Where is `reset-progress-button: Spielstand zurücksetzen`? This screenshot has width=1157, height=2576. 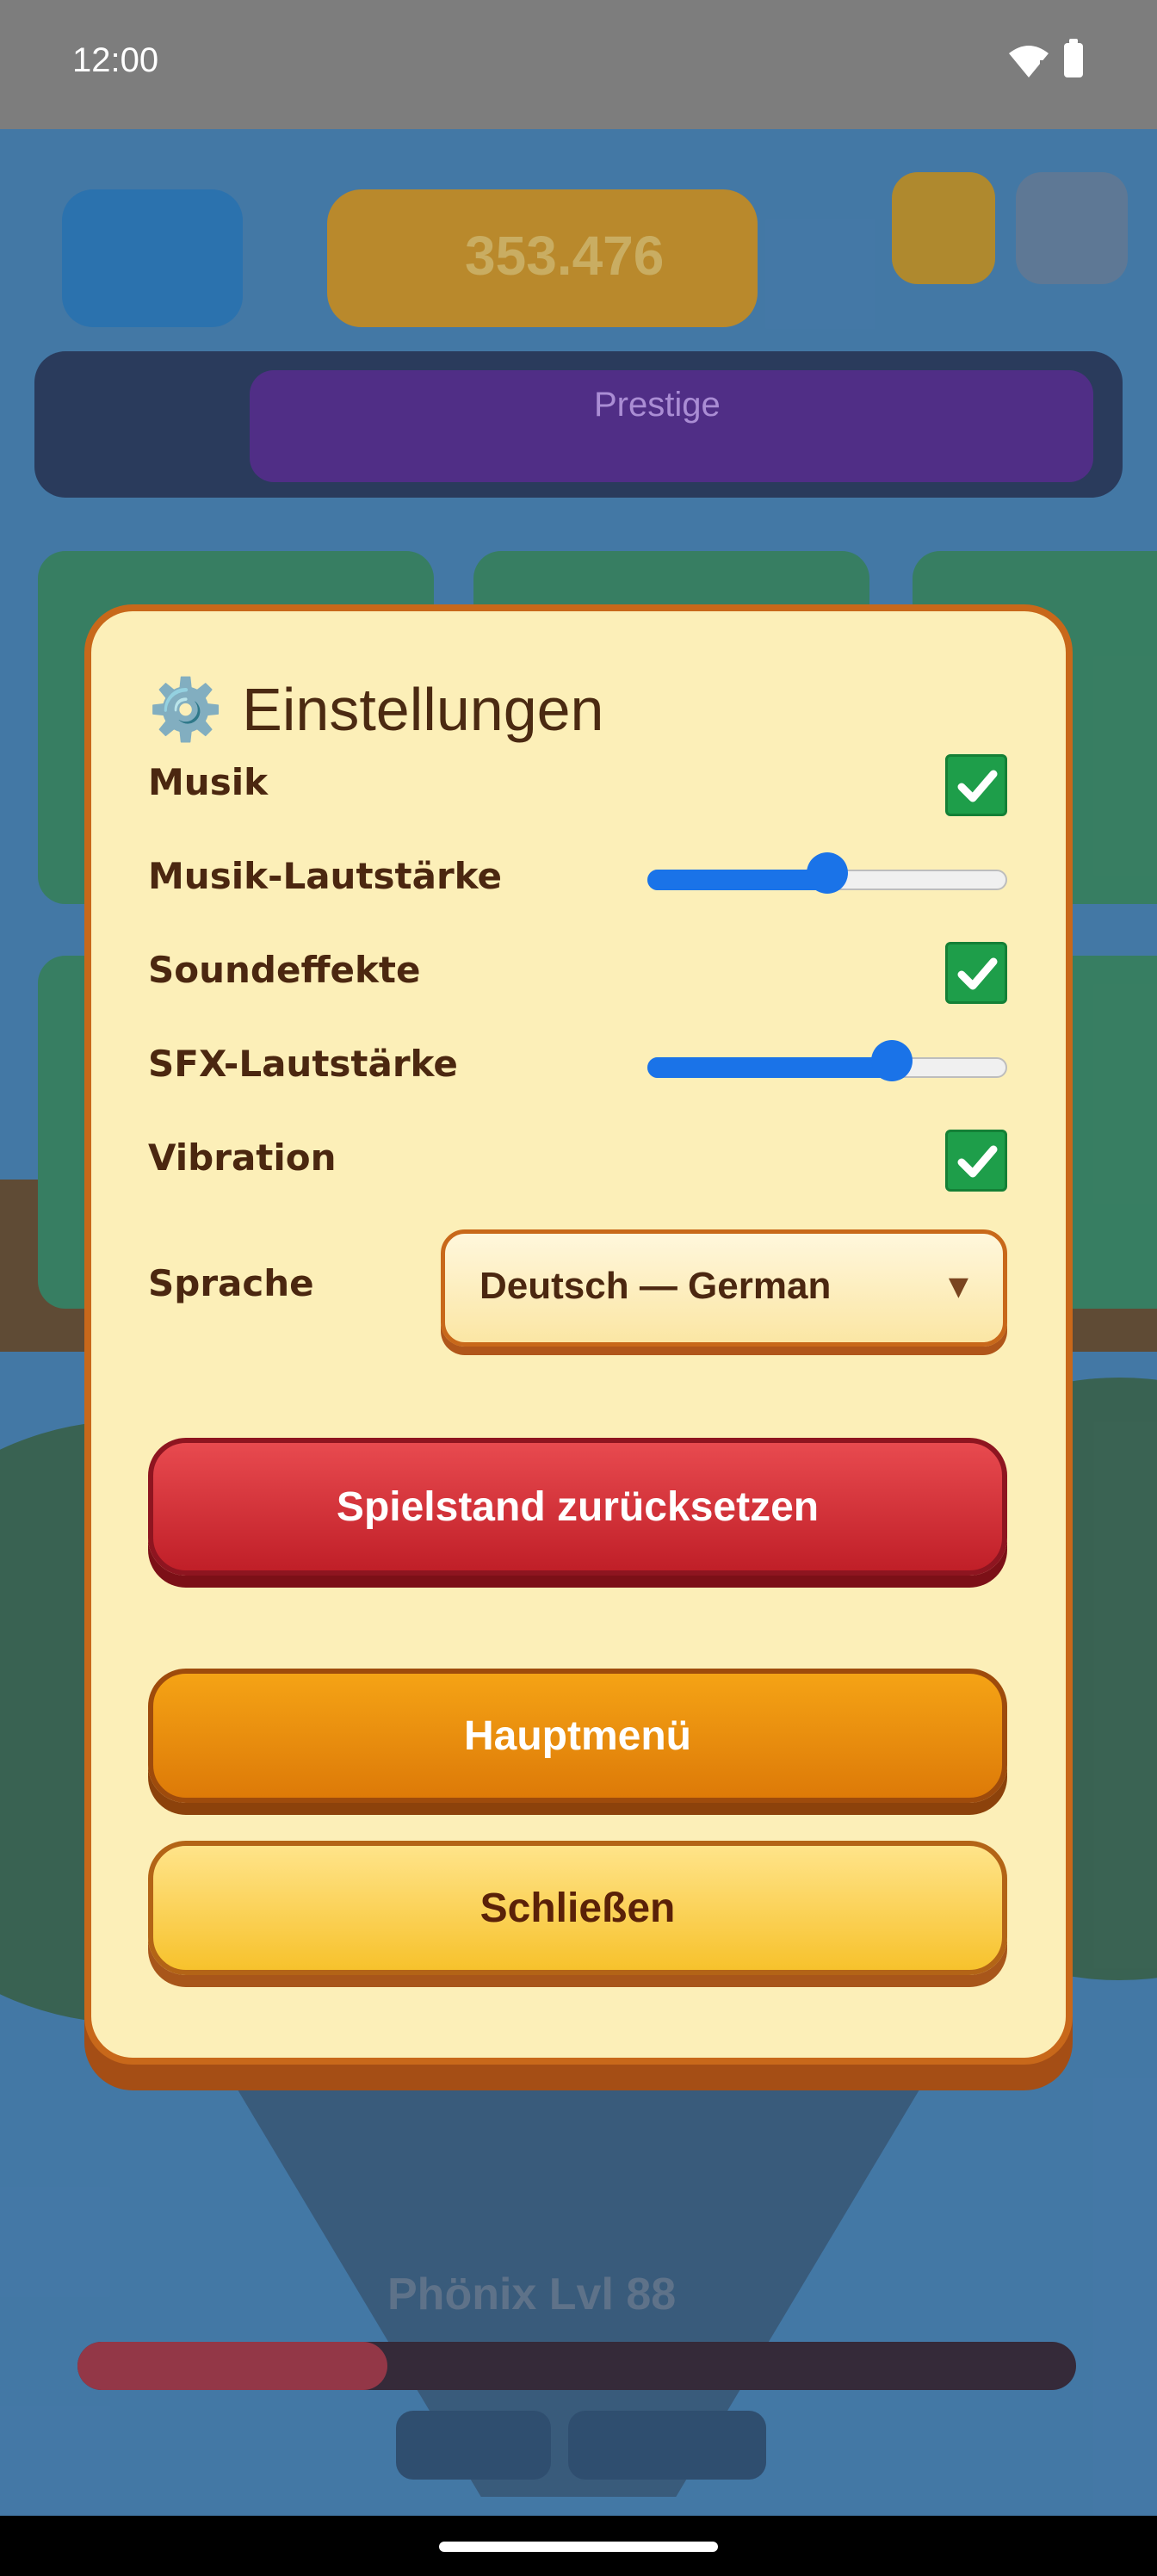
reset-progress-button: Spielstand zurücksetzen is located at coordinates (578, 1507).